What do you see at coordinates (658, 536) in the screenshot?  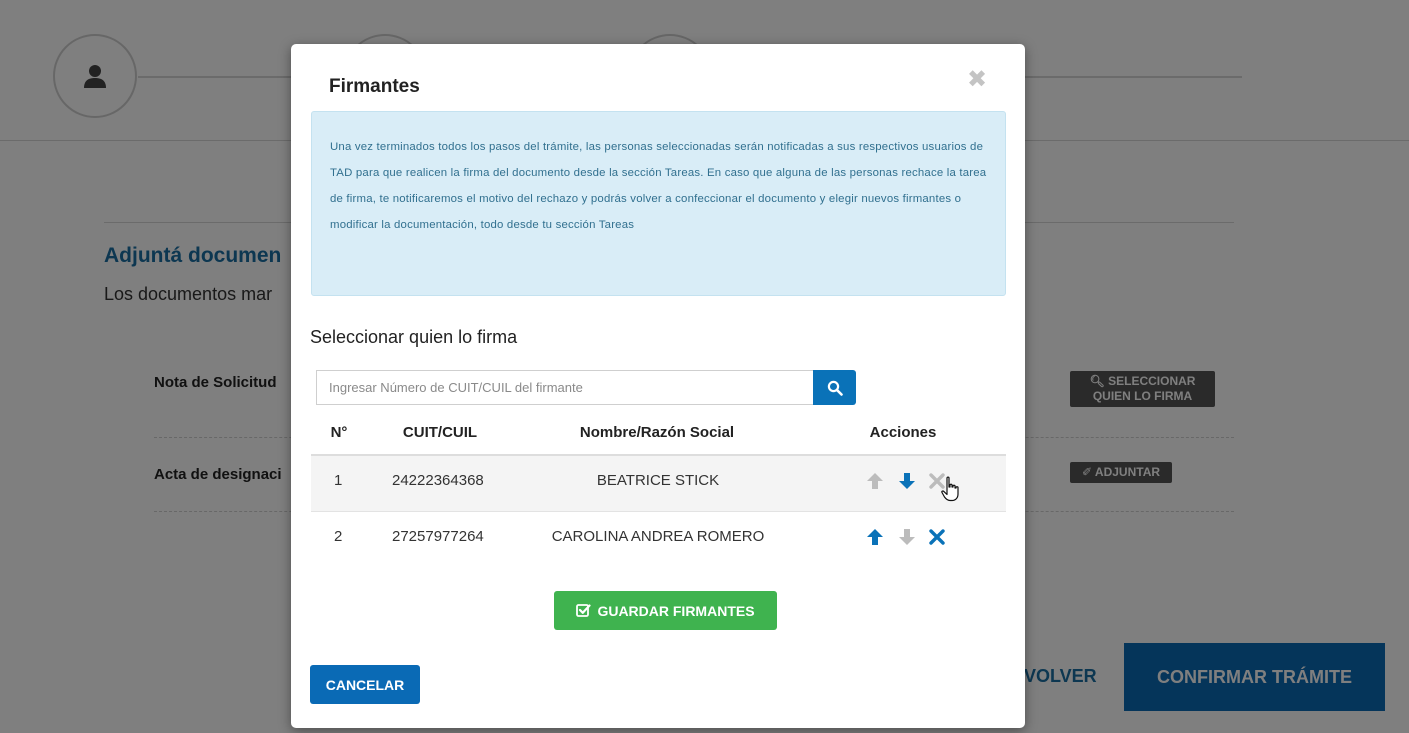 I see `row-name: CAROLINA ANDREA ROMERO` at bounding box center [658, 536].